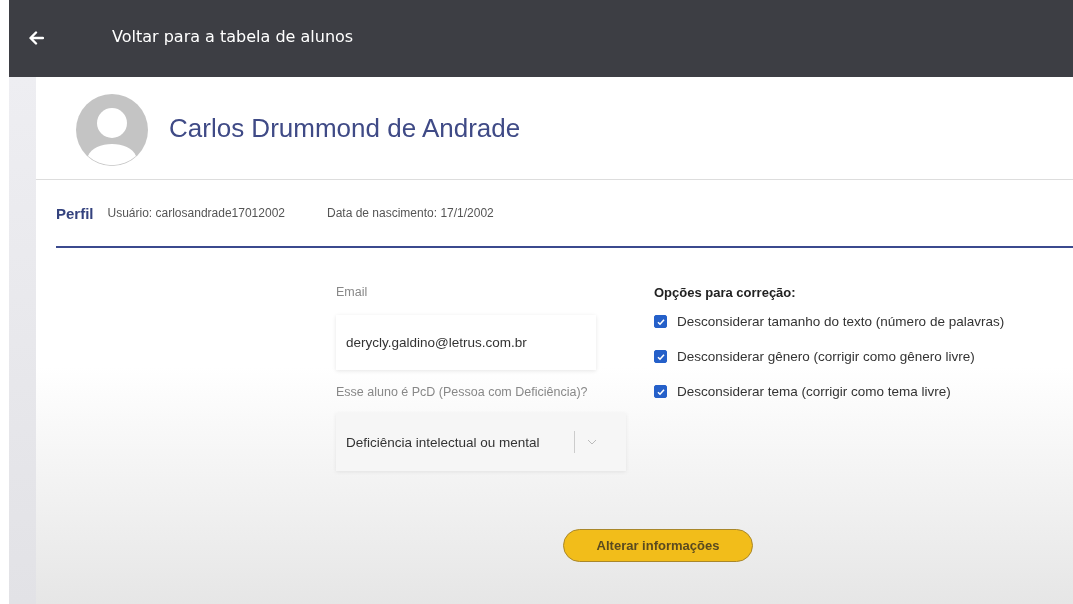 The width and height of the screenshot is (1073, 604). I want to click on back-arrow-icon, so click(36, 37).